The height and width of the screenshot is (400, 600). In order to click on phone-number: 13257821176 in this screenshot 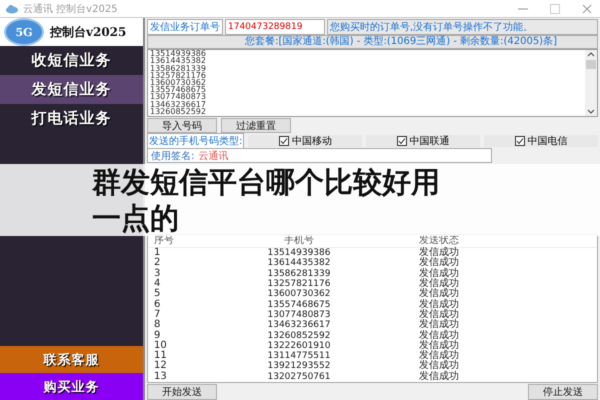, I will do `click(178, 75)`.